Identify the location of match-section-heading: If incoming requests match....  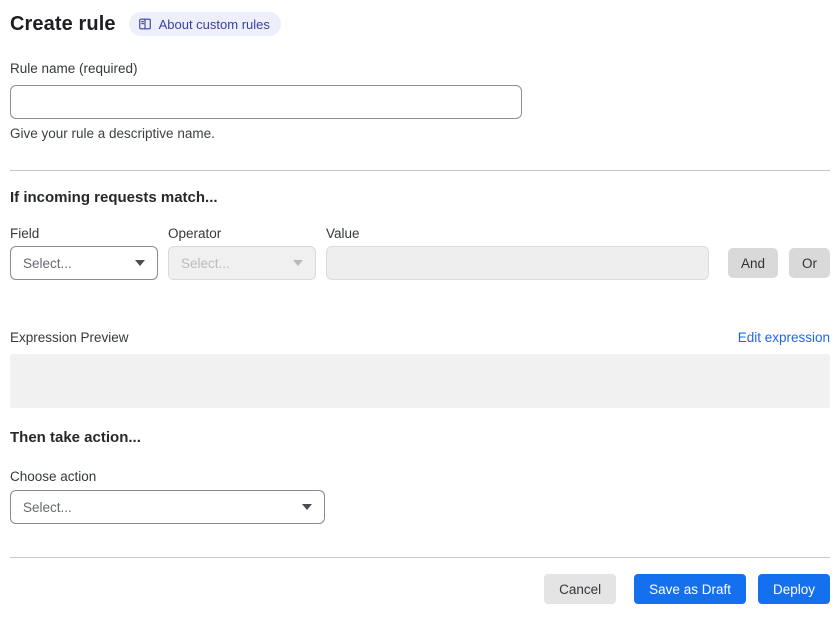
(114, 197).